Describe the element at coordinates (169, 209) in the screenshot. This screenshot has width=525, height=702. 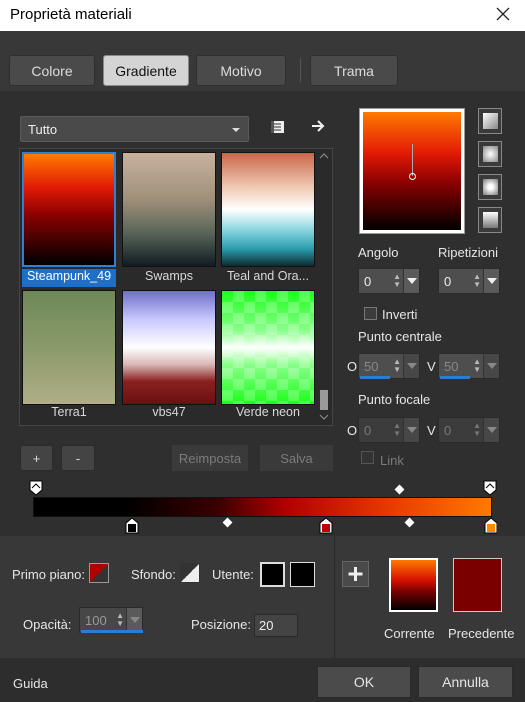
I see `gradient-tile-swamps` at that location.